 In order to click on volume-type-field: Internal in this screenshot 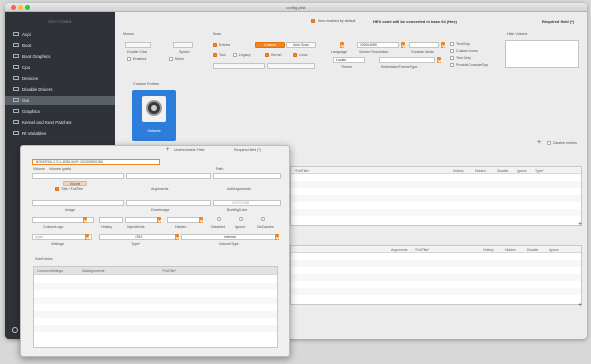, I will do `click(230, 237)`.